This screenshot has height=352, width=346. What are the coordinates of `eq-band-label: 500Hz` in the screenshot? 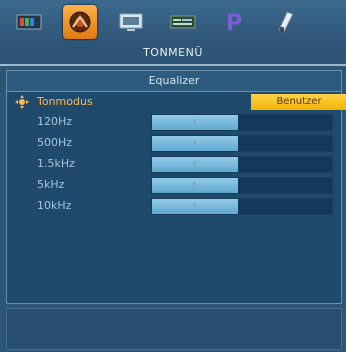 It's located at (55, 142).